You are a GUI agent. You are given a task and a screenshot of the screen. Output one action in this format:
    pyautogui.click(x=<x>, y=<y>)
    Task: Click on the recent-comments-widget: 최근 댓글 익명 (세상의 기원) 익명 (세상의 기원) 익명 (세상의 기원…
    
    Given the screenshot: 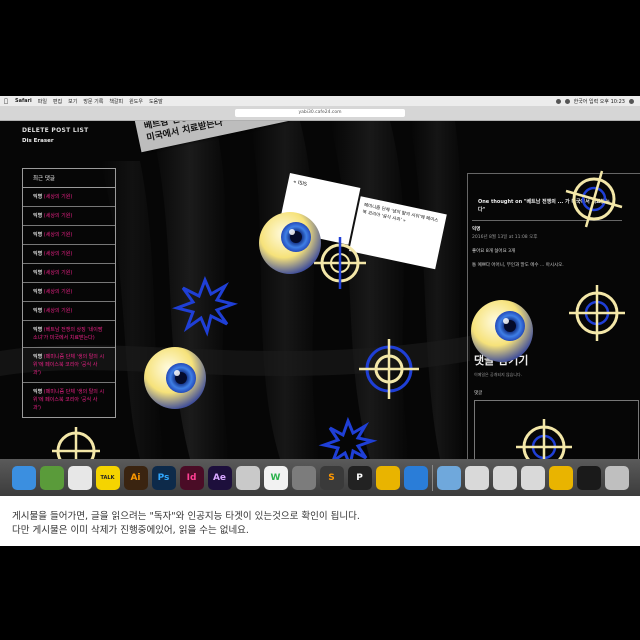 What is the action you would take?
    pyautogui.click(x=69, y=293)
    